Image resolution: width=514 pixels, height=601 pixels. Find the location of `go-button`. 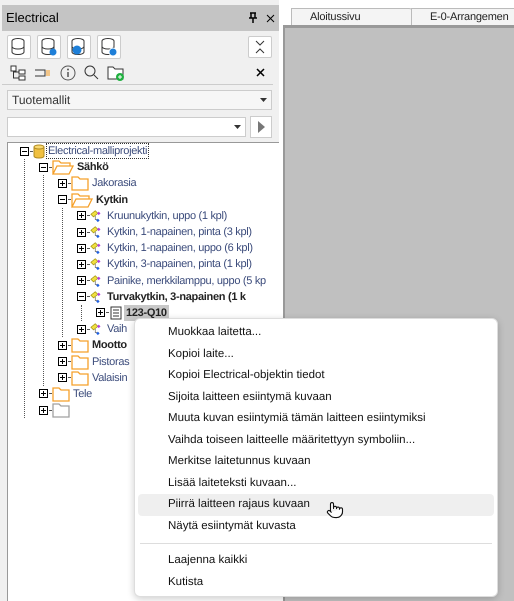

go-button is located at coordinates (261, 127).